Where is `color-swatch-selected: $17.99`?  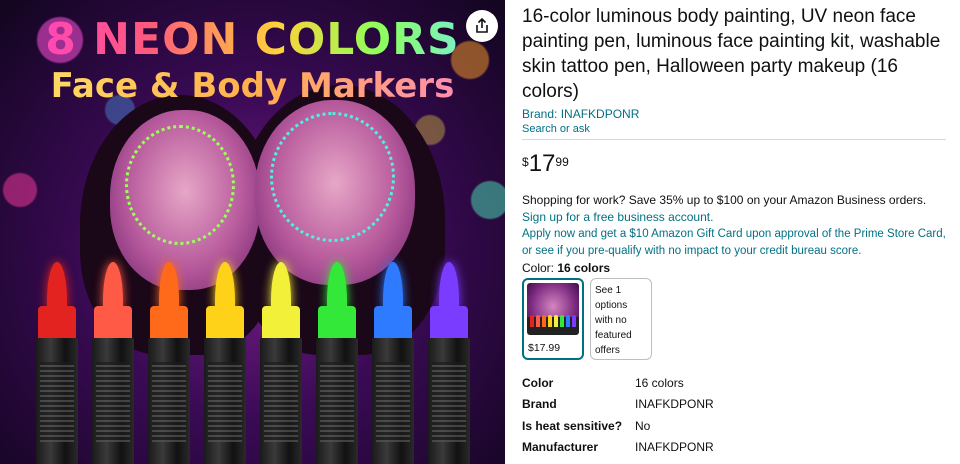 color-swatch-selected: $17.99 is located at coordinates (553, 319).